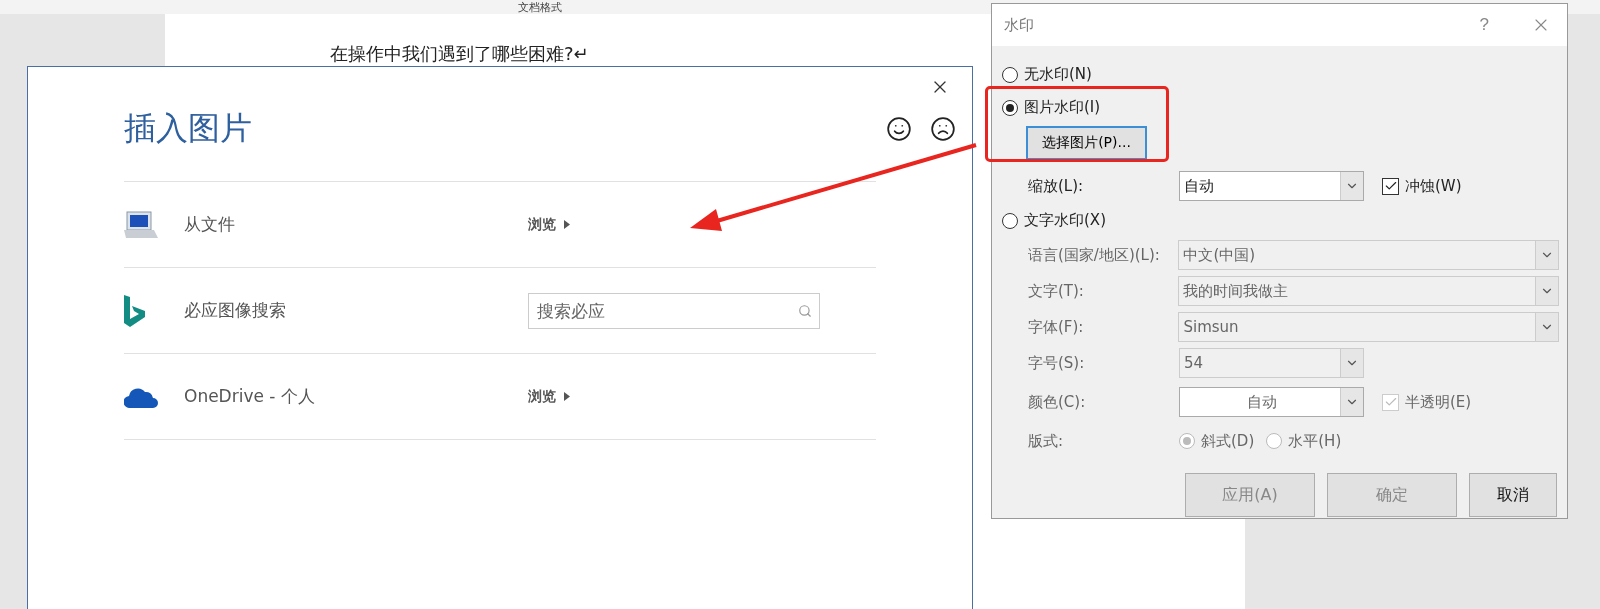  Describe the element at coordinates (135, 310) in the screenshot. I see `bing-logo-icon` at that location.